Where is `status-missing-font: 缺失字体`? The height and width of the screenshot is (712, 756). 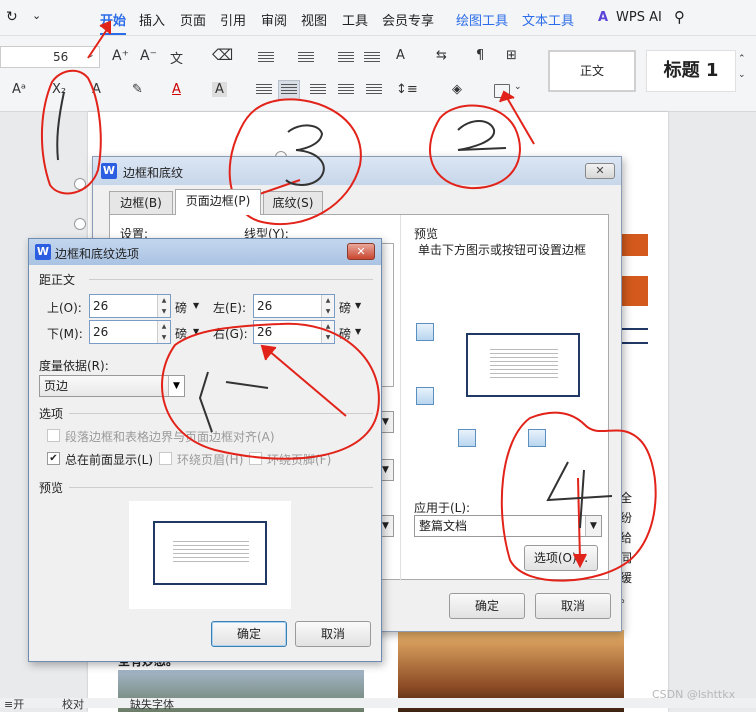
status-missing-font: 缺失字体 is located at coordinates (152, 704).